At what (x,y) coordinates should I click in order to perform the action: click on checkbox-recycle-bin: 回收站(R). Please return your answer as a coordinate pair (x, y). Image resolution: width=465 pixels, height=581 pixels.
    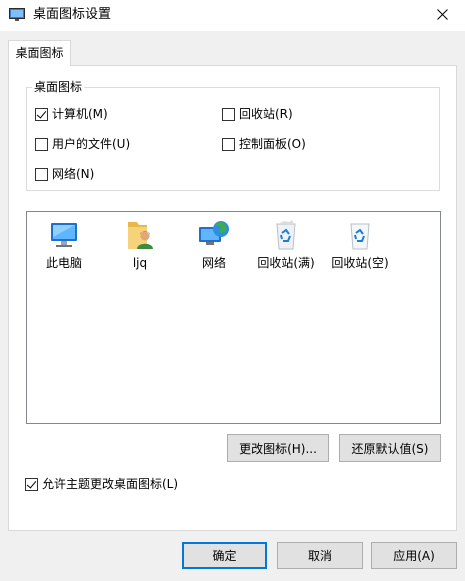
    Looking at the image, I should click on (257, 114).